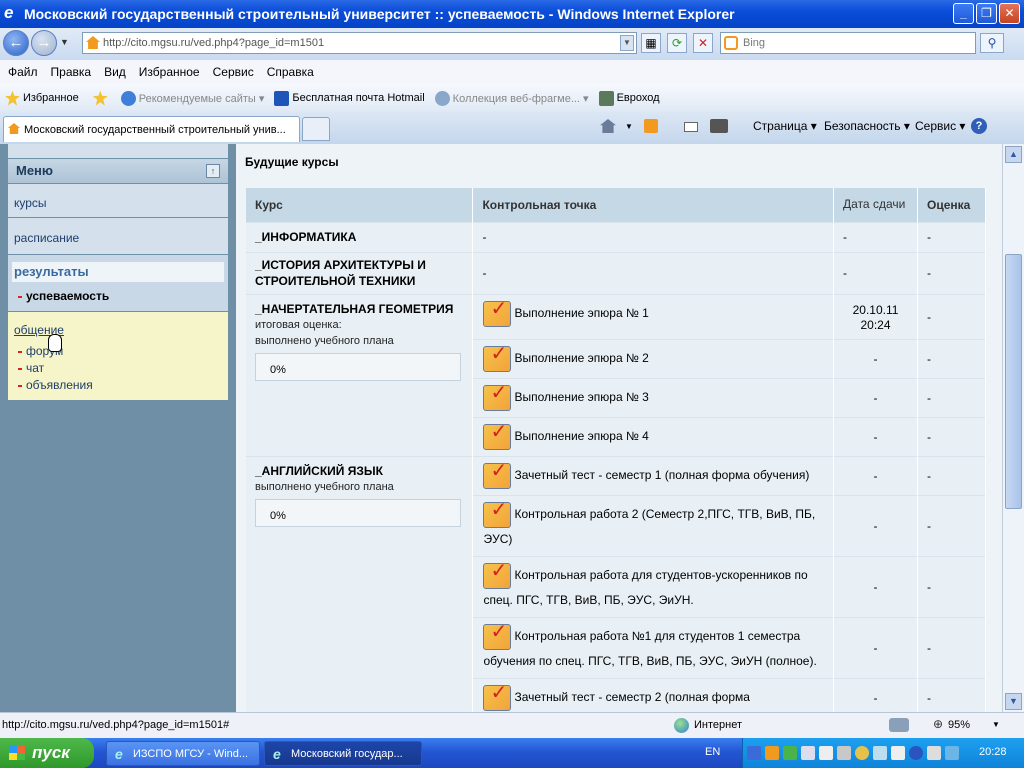  Describe the element at coordinates (996, 724) in the screenshot. I see `zoom-dropdown-icon: ▼` at that location.